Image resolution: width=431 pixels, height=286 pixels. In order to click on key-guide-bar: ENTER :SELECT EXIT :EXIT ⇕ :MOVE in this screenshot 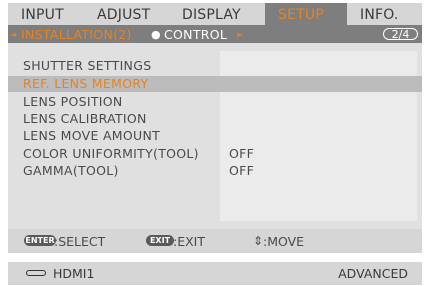, I will do `click(215, 241)`.